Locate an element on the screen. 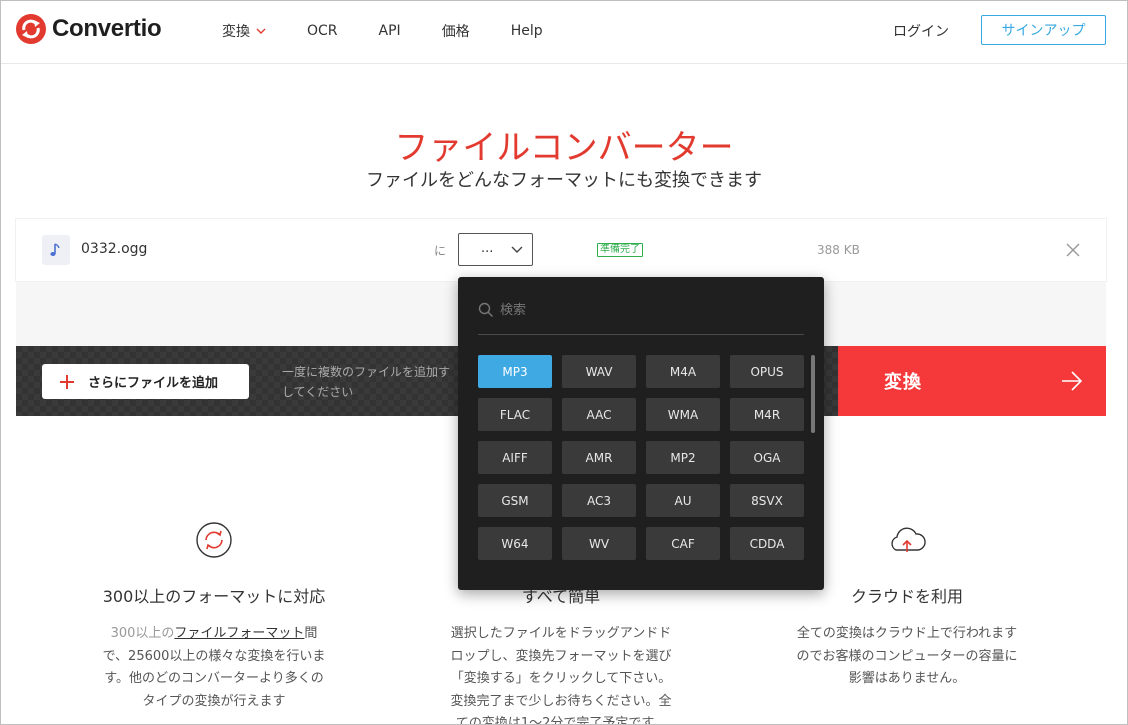 This screenshot has width=1128, height=725. desc-line: す。他のどのコンバーターより多くの is located at coordinates (214, 678).